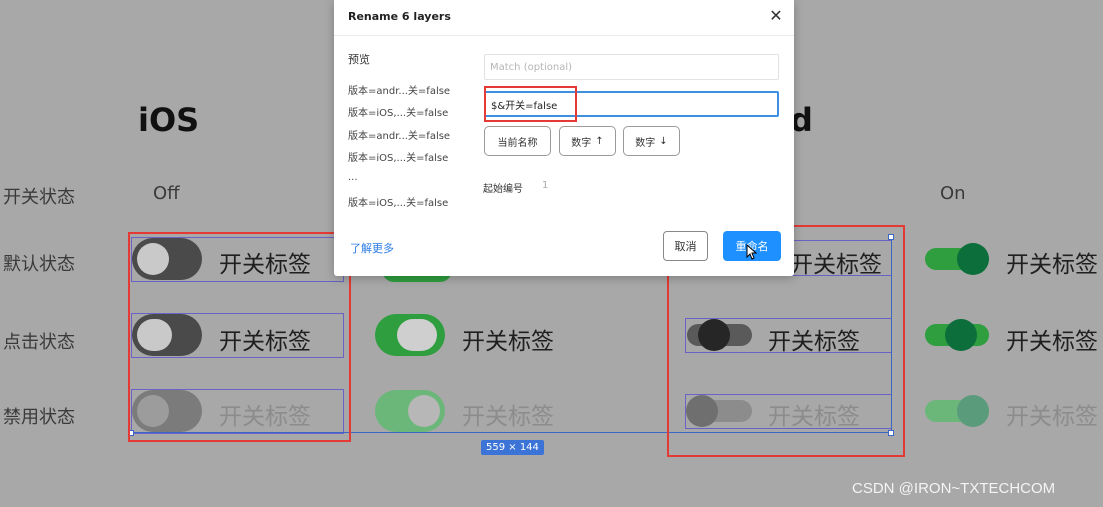 The image size is (1103, 507). I want to click on row-label-default: 默认状态, so click(39, 264).